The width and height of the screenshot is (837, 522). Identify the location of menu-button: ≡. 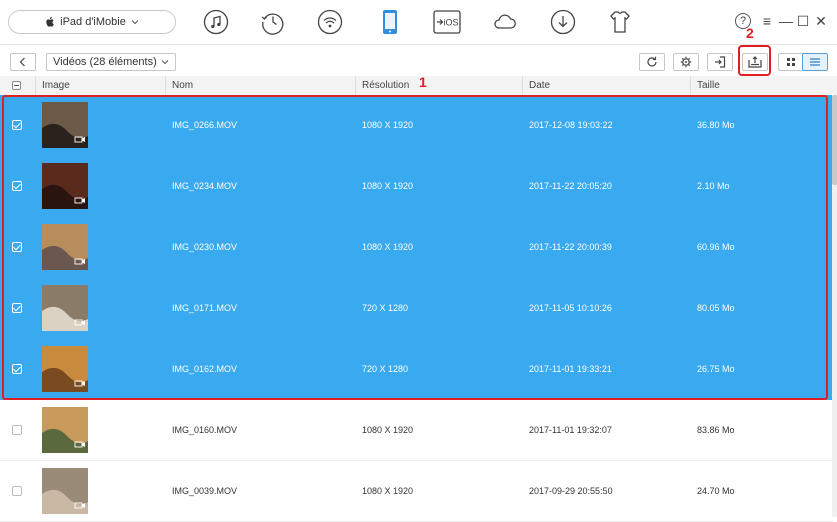
(767, 21).